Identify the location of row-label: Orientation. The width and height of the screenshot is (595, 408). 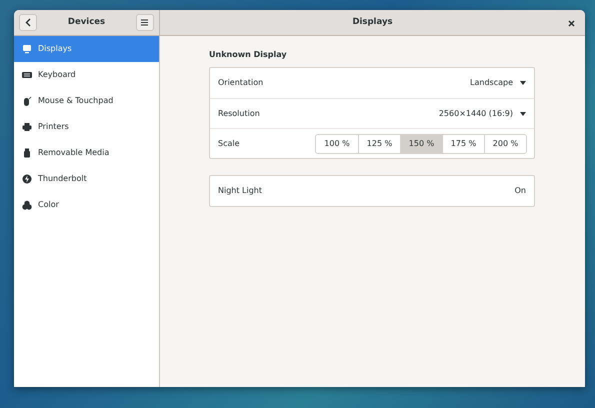
(241, 83).